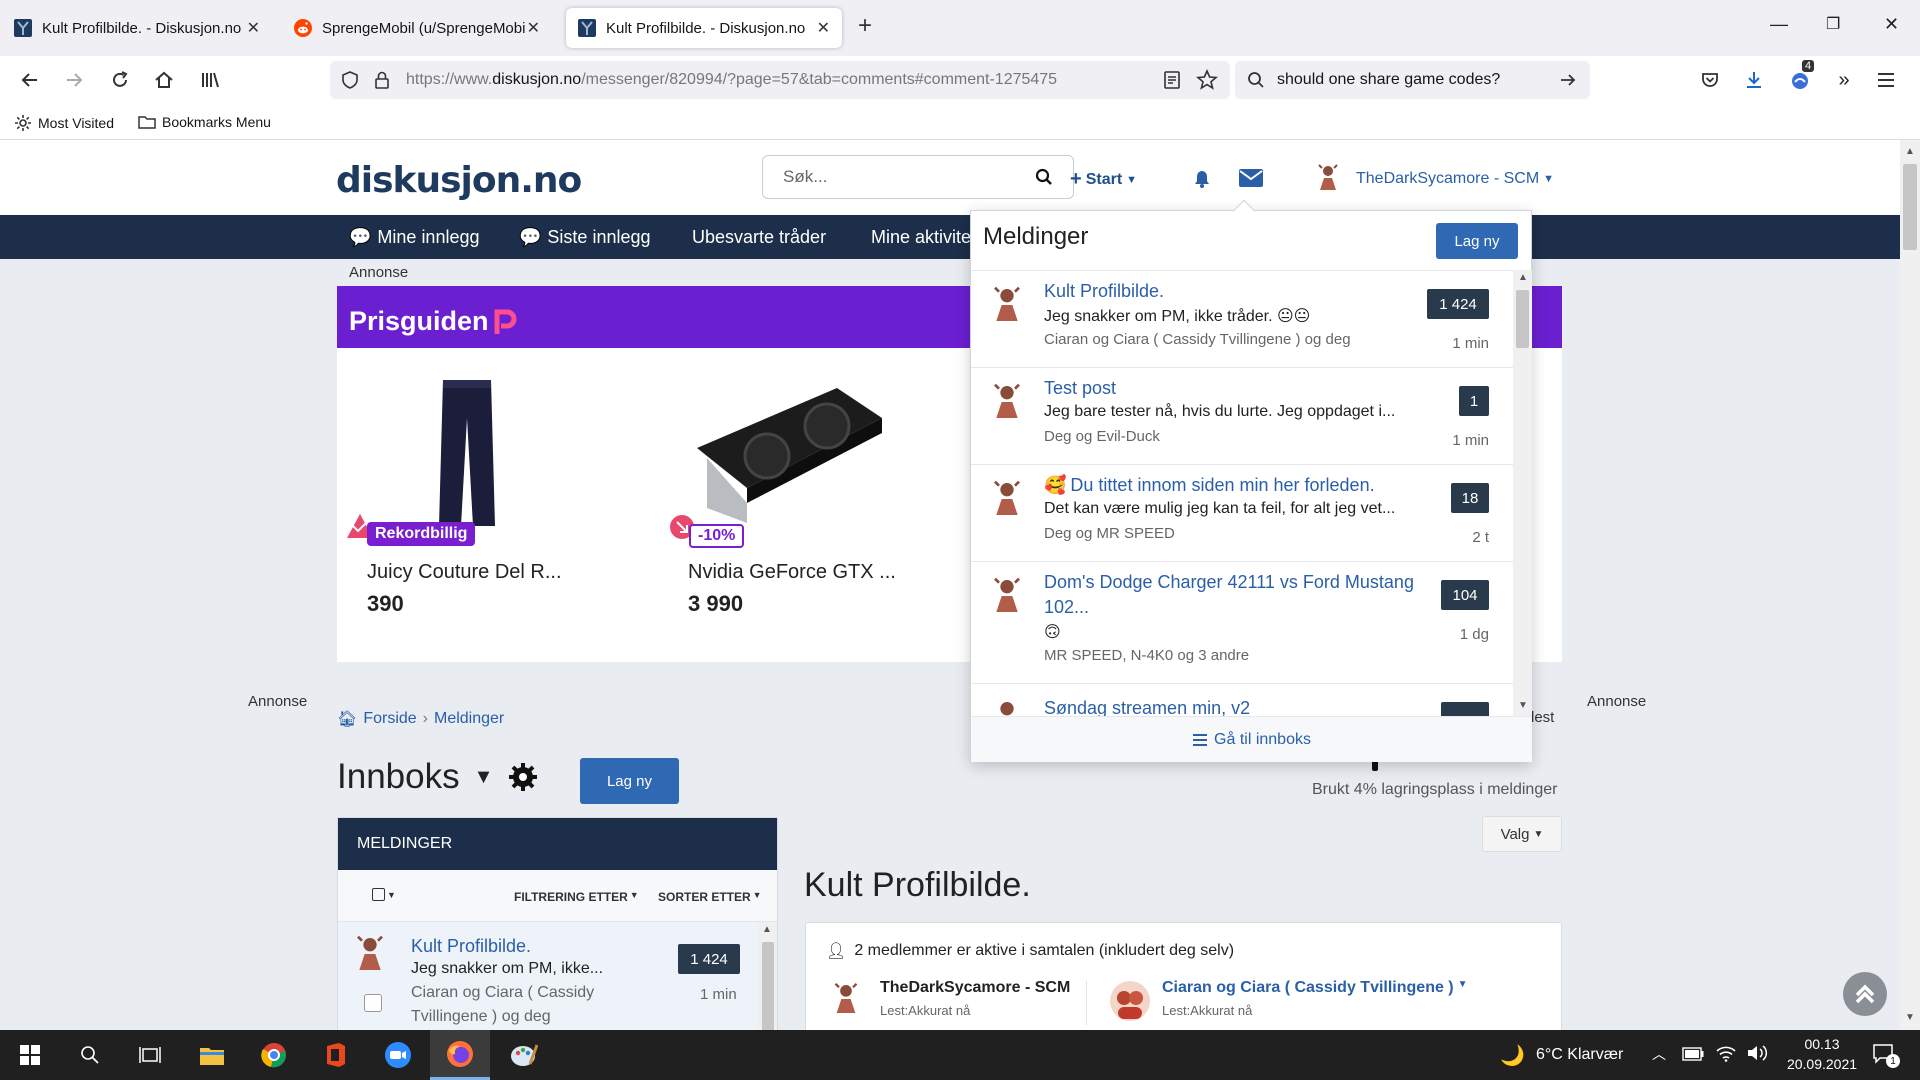 The width and height of the screenshot is (1920, 1080). What do you see at coordinates (1822, 1044) in the screenshot?
I see `clock-time: 00.13` at bounding box center [1822, 1044].